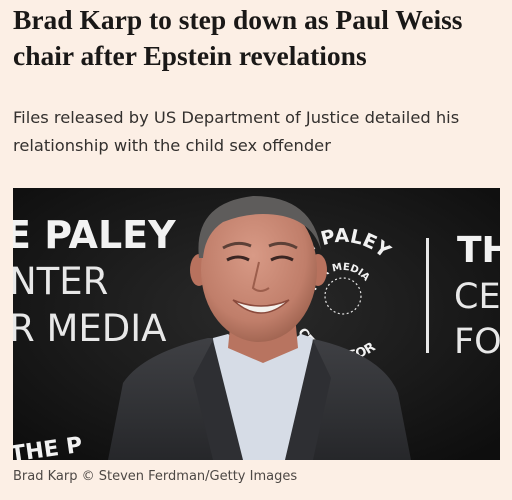 The width and height of the screenshot is (512, 500). Describe the element at coordinates (60, 281) in the screenshot. I see `backdrop-text-line-2: NTER` at that location.